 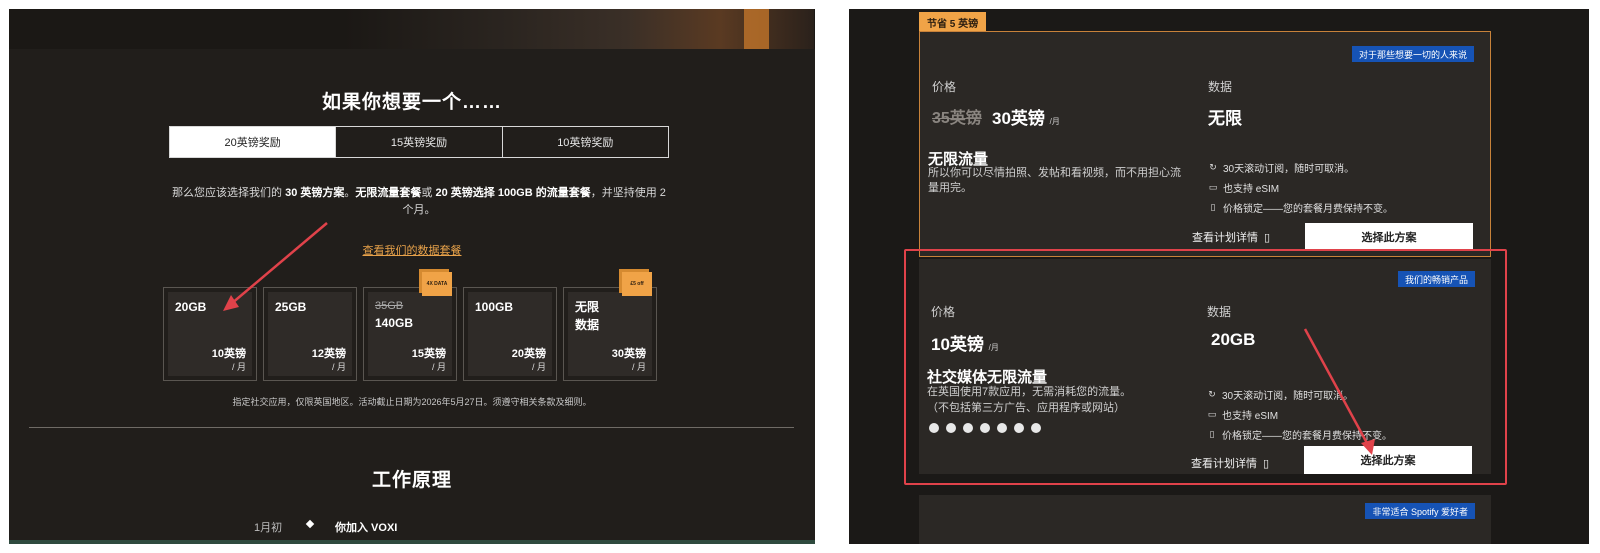 I want to click on timeline-step-text: 你加入 VOXI, so click(x=366, y=528).